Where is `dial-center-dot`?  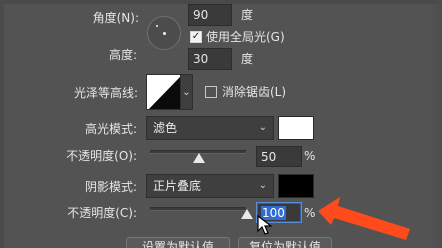
dial-center-dot is located at coordinates (164, 33).